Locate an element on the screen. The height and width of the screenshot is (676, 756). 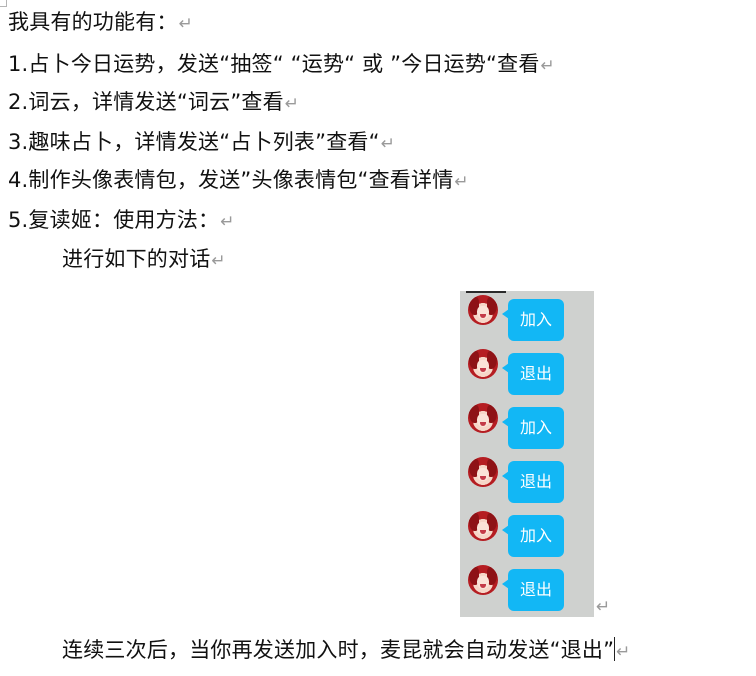
doc-line-2: 1.占卜今日运势，发送“抽签“ “运势“ 或 ”今日运势“查看↵ is located at coordinates (281, 65).